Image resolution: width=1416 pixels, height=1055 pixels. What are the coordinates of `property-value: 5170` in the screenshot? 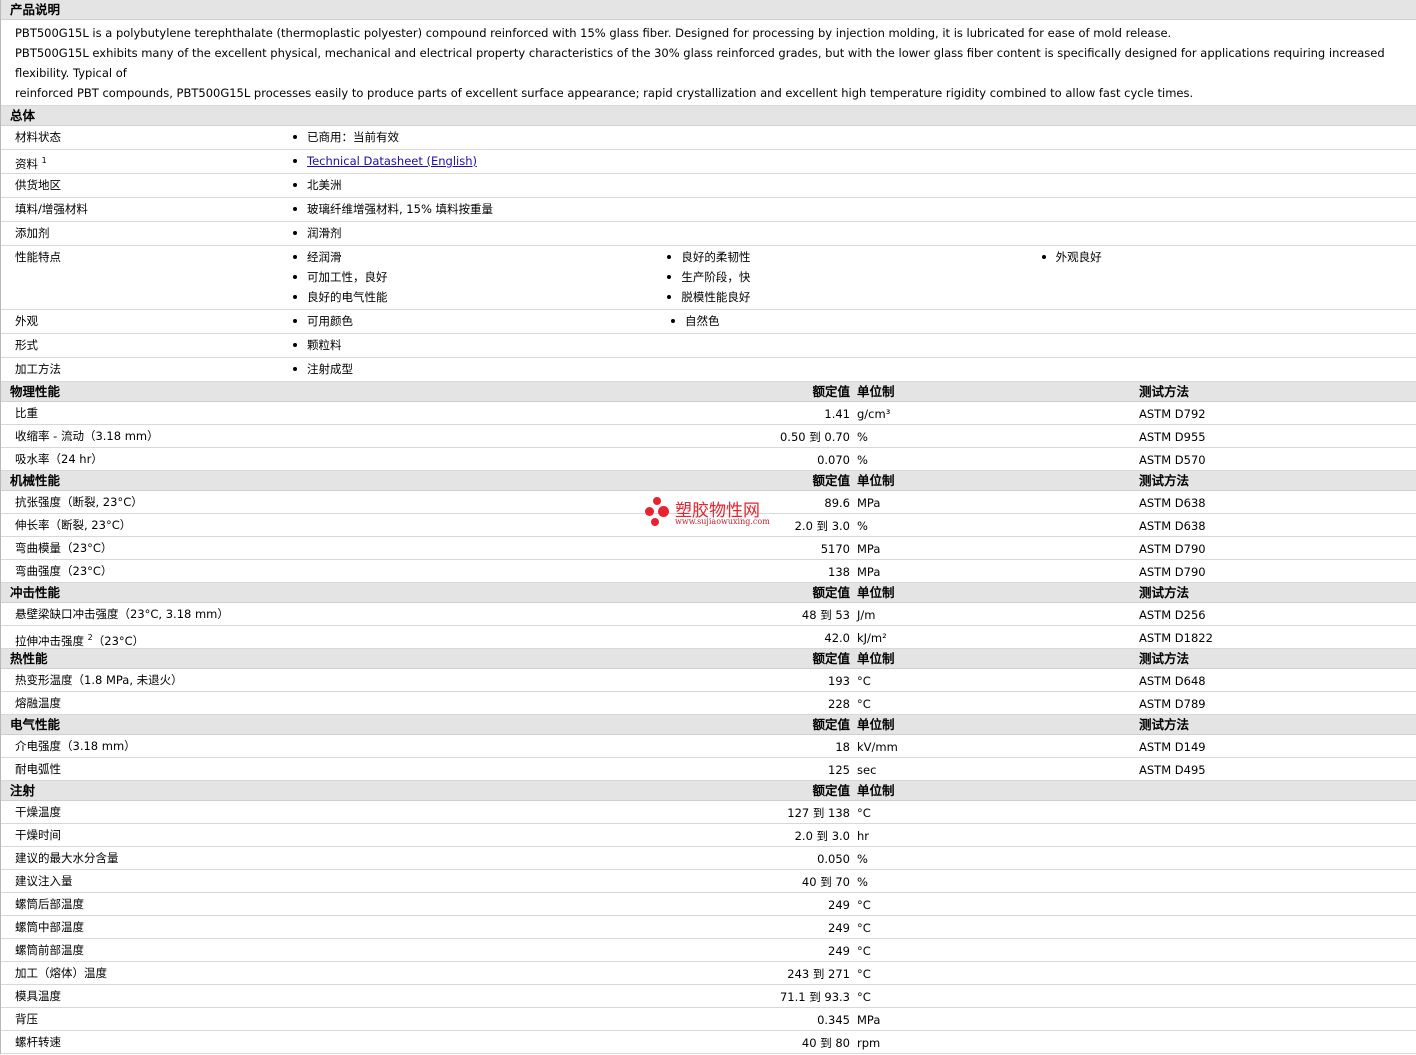 It's located at (835, 549).